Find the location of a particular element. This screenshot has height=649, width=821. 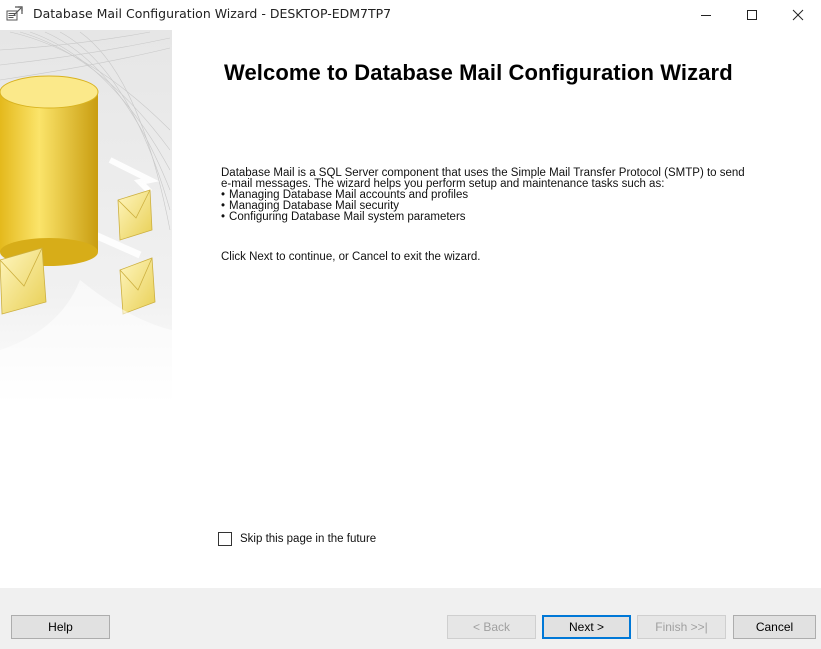

maximize-icon is located at coordinates (752, 15).